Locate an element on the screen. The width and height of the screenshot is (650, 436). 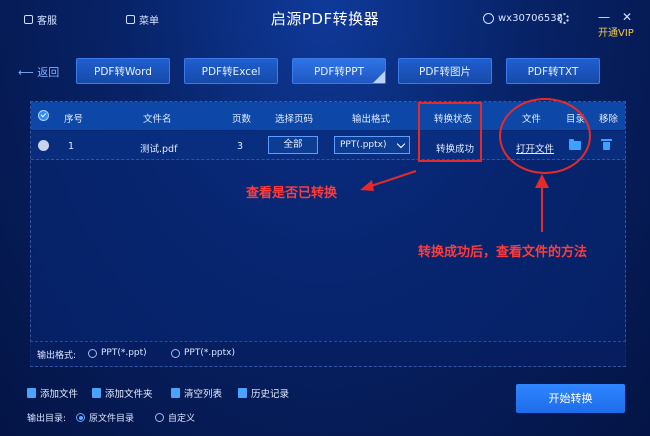
close-icon: ✕ is located at coordinates (627, 17).